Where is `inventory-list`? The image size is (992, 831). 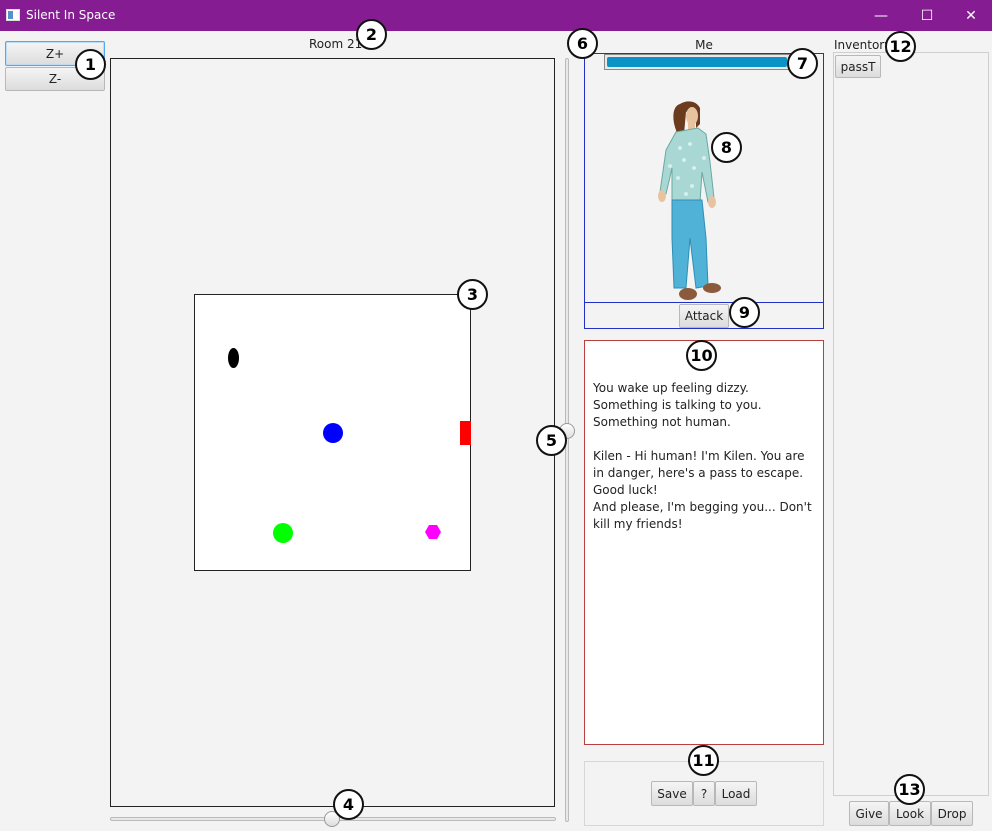 inventory-list is located at coordinates (911, 424).